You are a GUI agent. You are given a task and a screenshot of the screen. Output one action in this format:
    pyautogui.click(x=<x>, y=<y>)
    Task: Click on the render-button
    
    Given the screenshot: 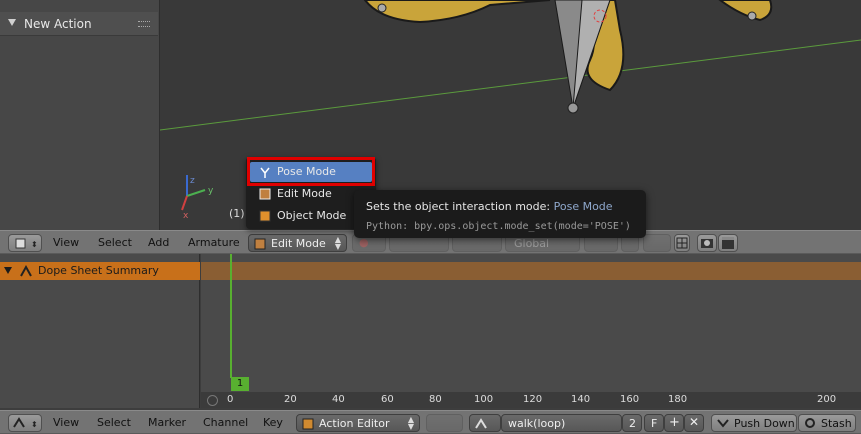 What is the action you would take?
    pyautogui.click(x=707, y=243)
    